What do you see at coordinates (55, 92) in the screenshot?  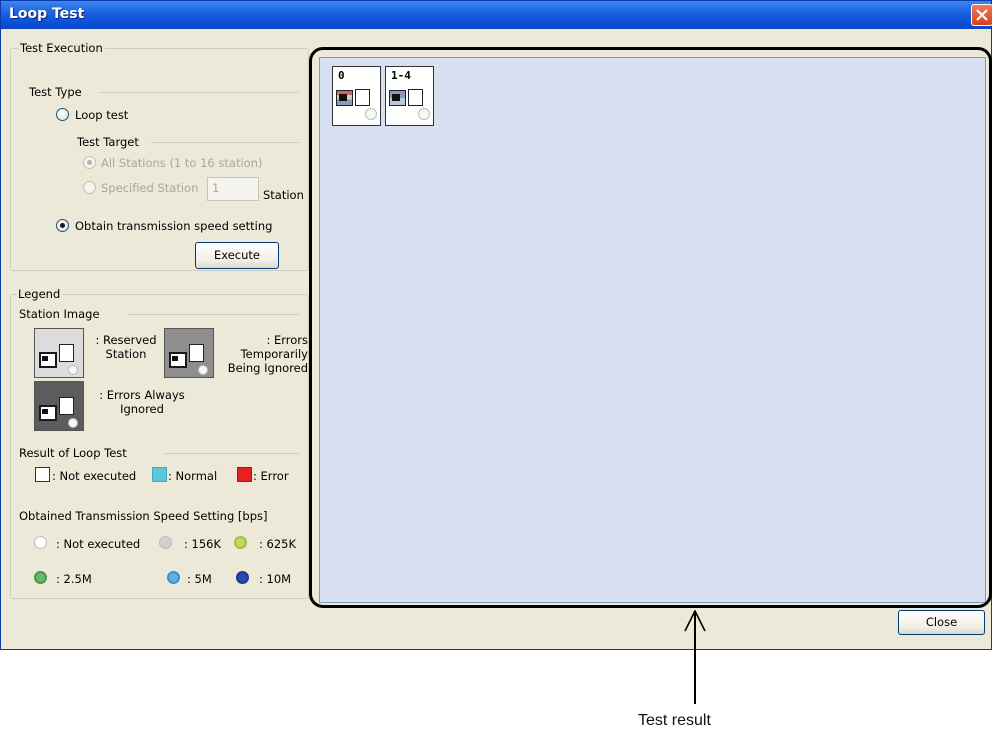 I see `test-type-label: Test Type` at bounding box center [55, 92].